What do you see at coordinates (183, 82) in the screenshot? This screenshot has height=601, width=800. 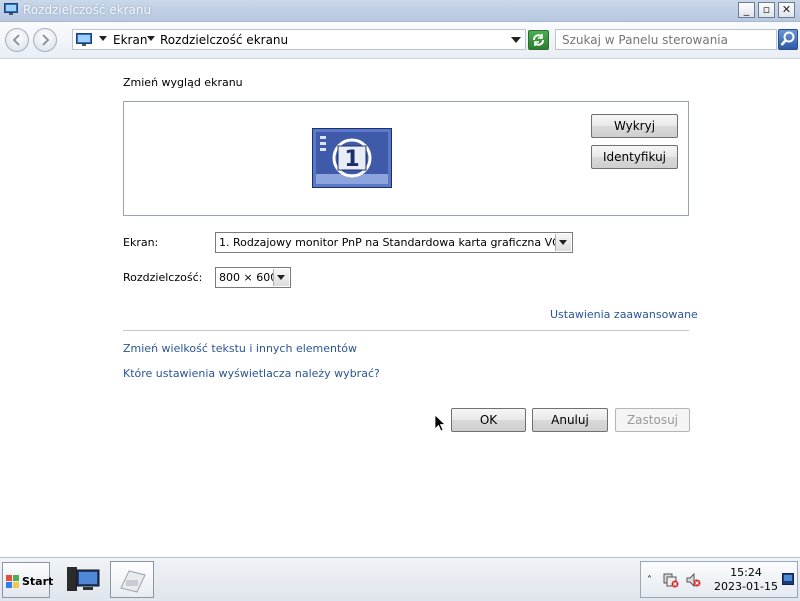 I see `page-heading: Zmień wygląd ekranu` at bounding box center [183, 82].